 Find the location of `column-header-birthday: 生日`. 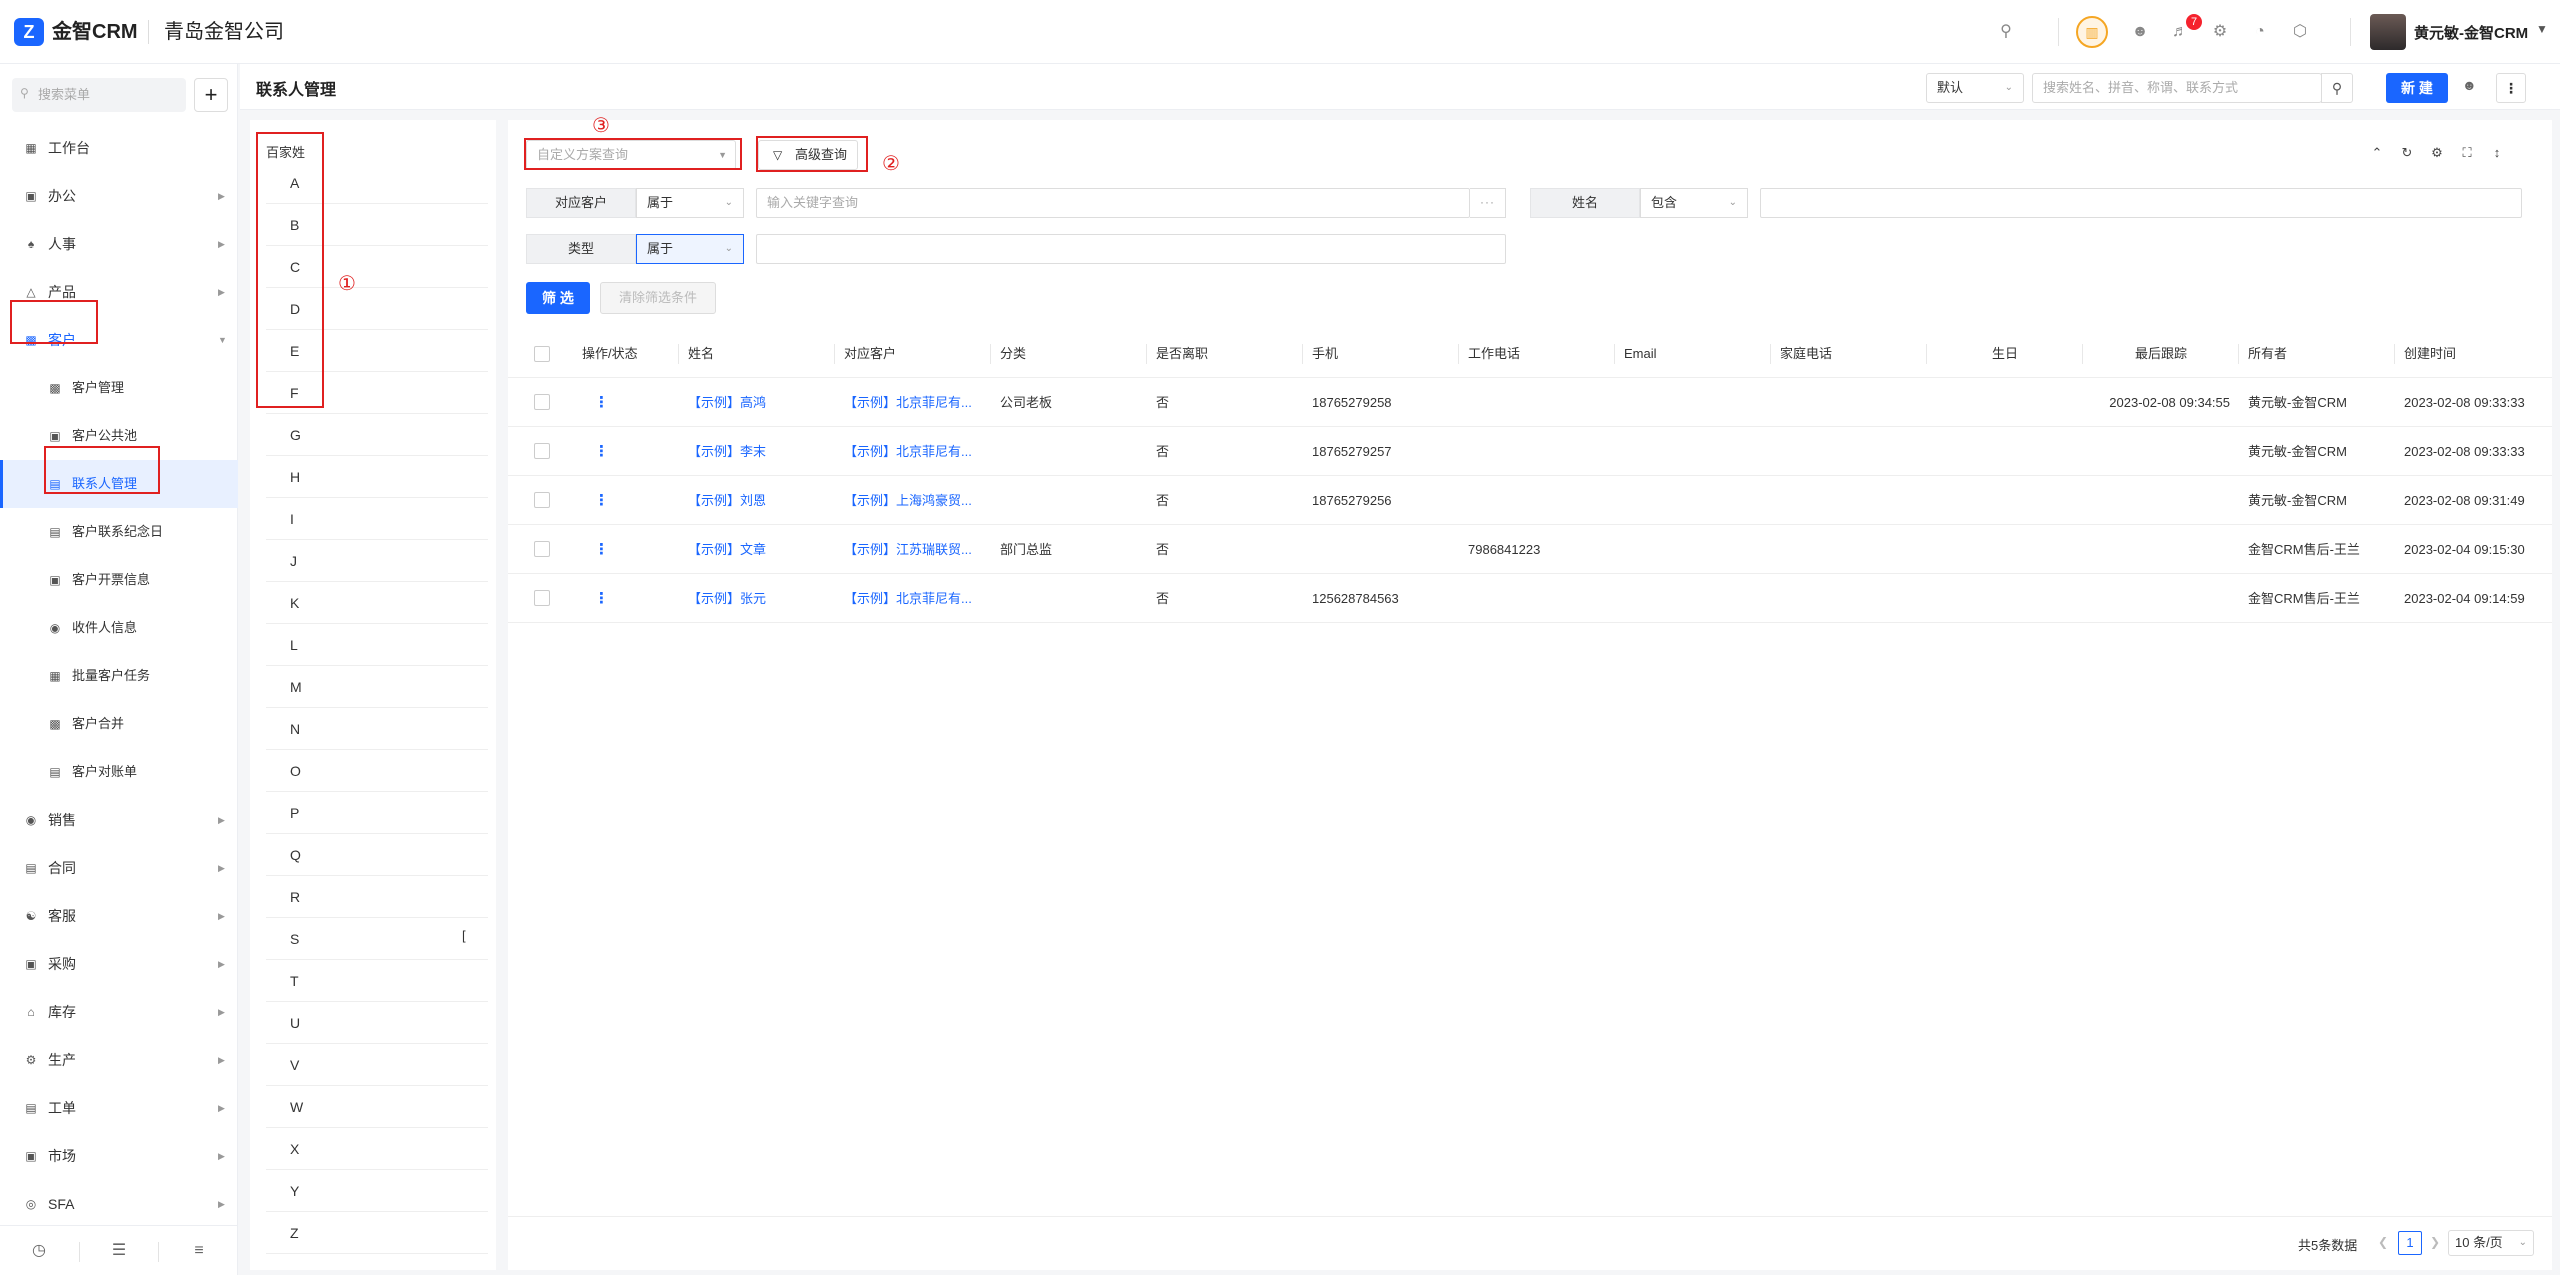

column-header-birthday: 生日 is located at coordinates (2005, 354).